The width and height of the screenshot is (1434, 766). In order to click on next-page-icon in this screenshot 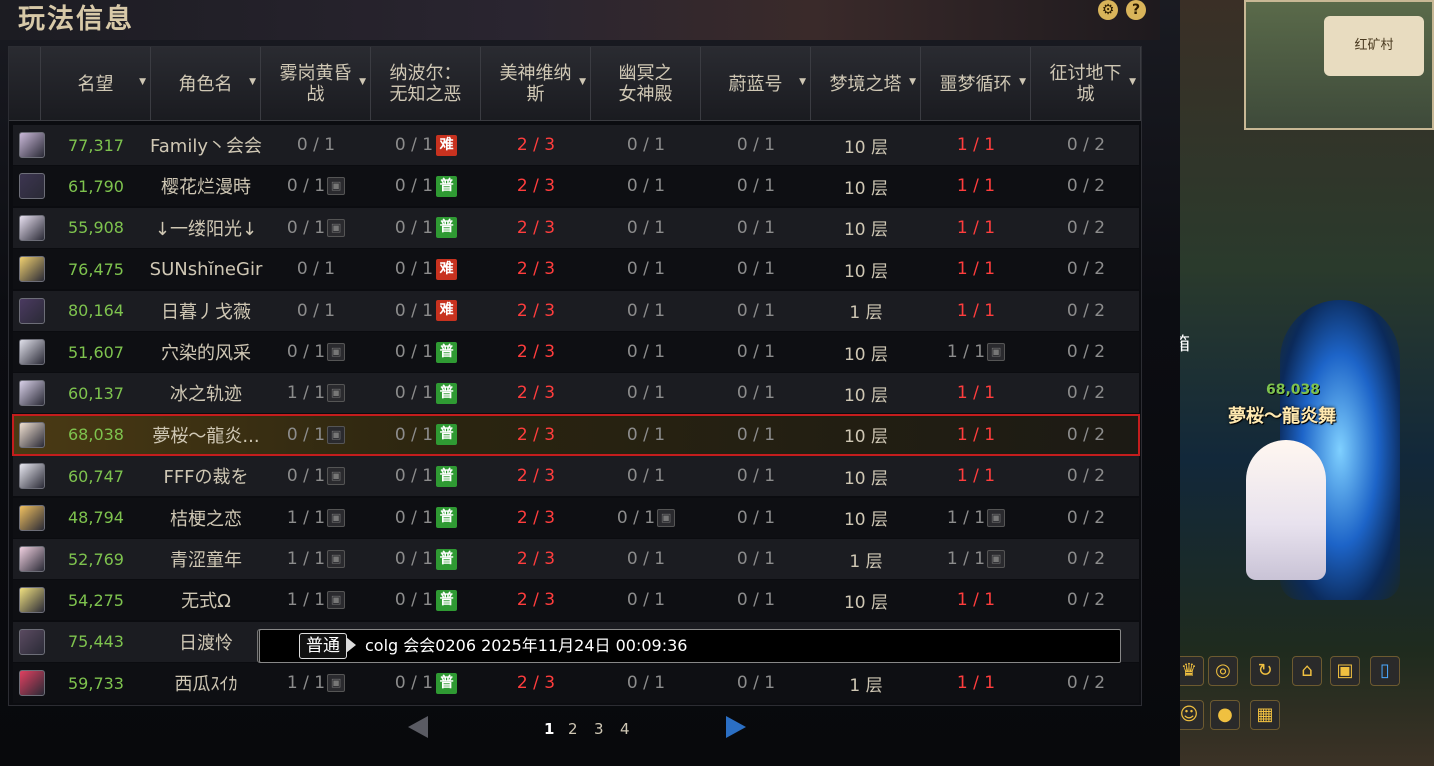, I will do `click(736, 727)`.